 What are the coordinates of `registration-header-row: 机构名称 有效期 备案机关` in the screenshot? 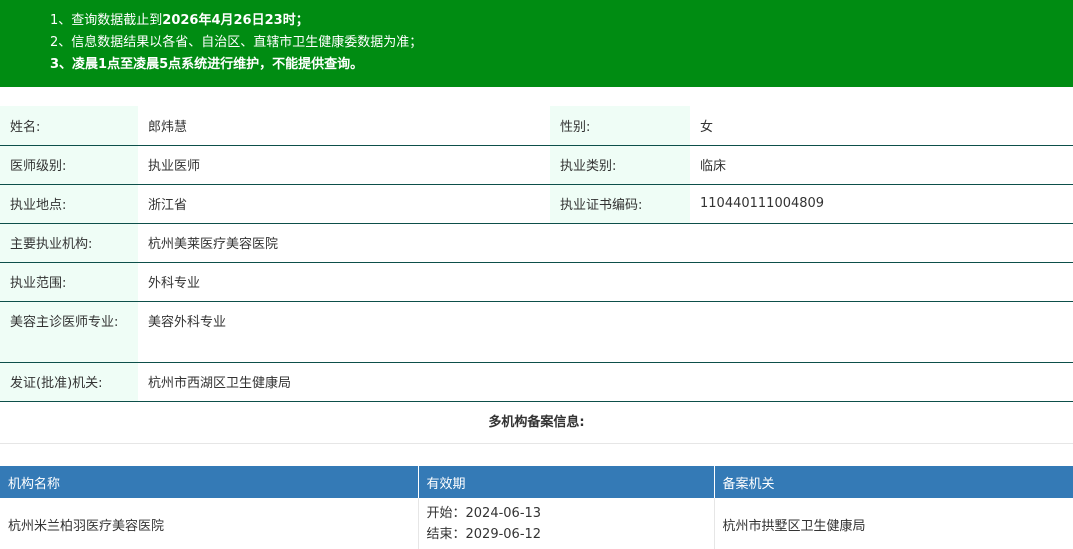 It's located at (536, 482).